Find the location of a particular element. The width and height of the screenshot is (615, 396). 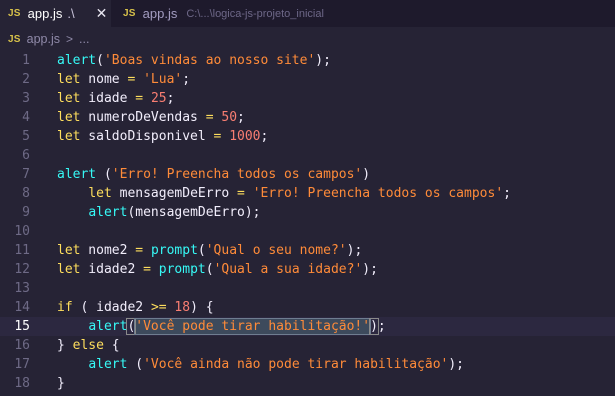

tab-path: C:\...\logica-js-projeto_inicial is located at coordinates (255, 13).